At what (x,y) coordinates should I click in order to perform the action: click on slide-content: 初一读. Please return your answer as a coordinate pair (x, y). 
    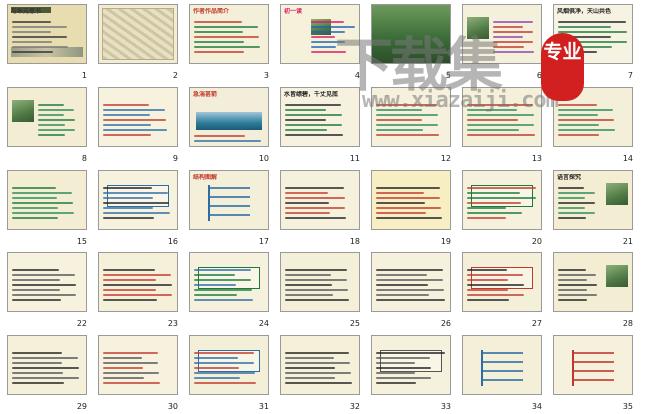
    Looking at the image, I should click on (320, 34).